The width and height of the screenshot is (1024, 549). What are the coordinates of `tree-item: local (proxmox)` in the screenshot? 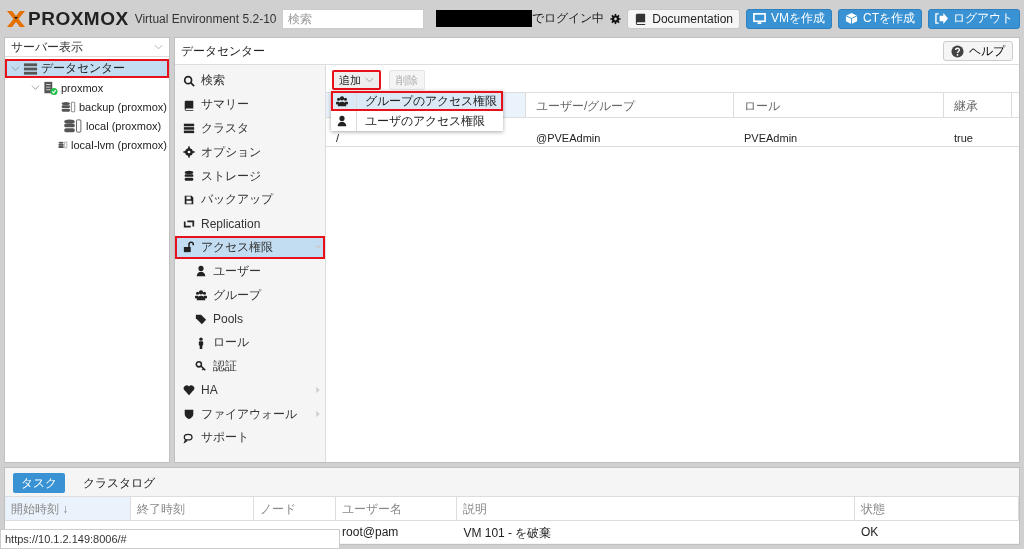 It's located at (87, 125).